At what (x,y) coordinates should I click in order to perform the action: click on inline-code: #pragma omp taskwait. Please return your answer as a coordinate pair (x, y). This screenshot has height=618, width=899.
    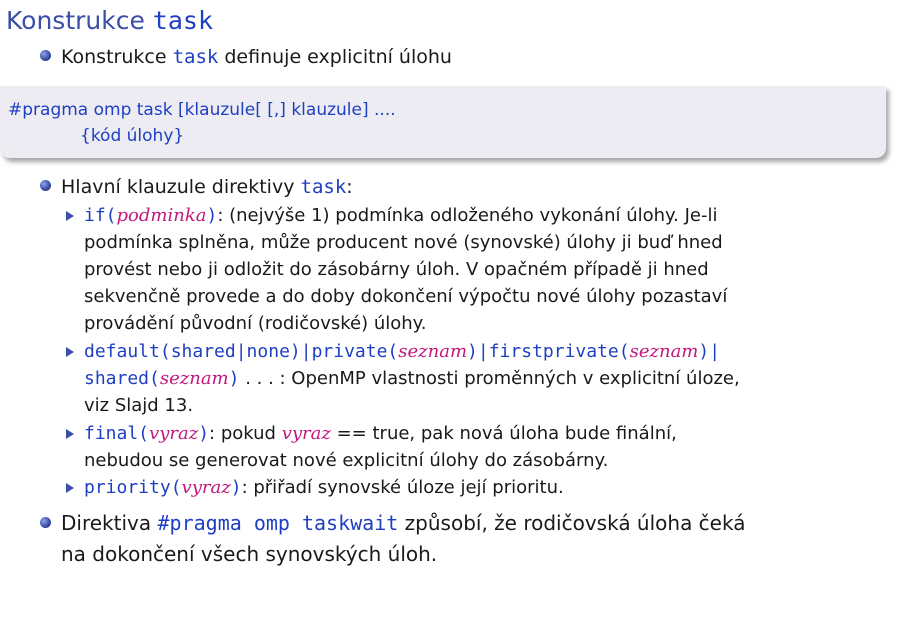
    Looking at the image, I should click on (278, 523).